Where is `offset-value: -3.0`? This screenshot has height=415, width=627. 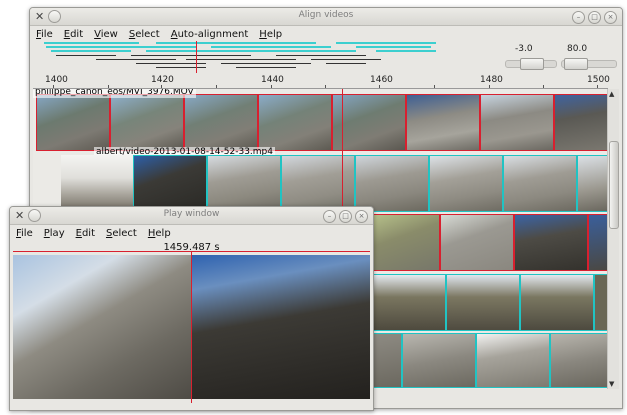
offset-value: -3.0 is located at coordinates (524, 49).